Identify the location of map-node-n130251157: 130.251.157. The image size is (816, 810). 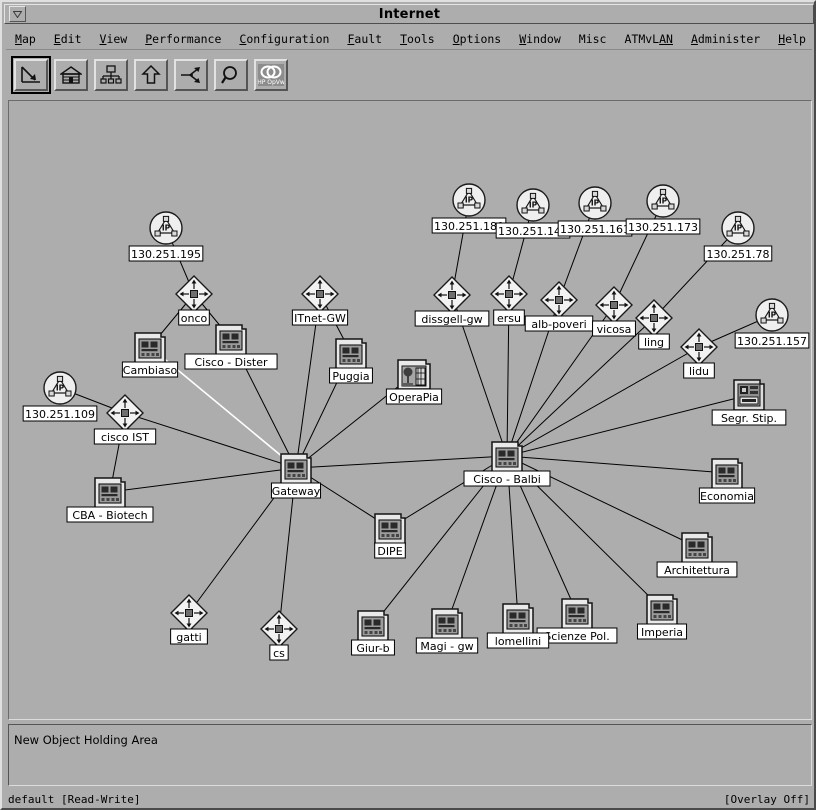
(772, 323).